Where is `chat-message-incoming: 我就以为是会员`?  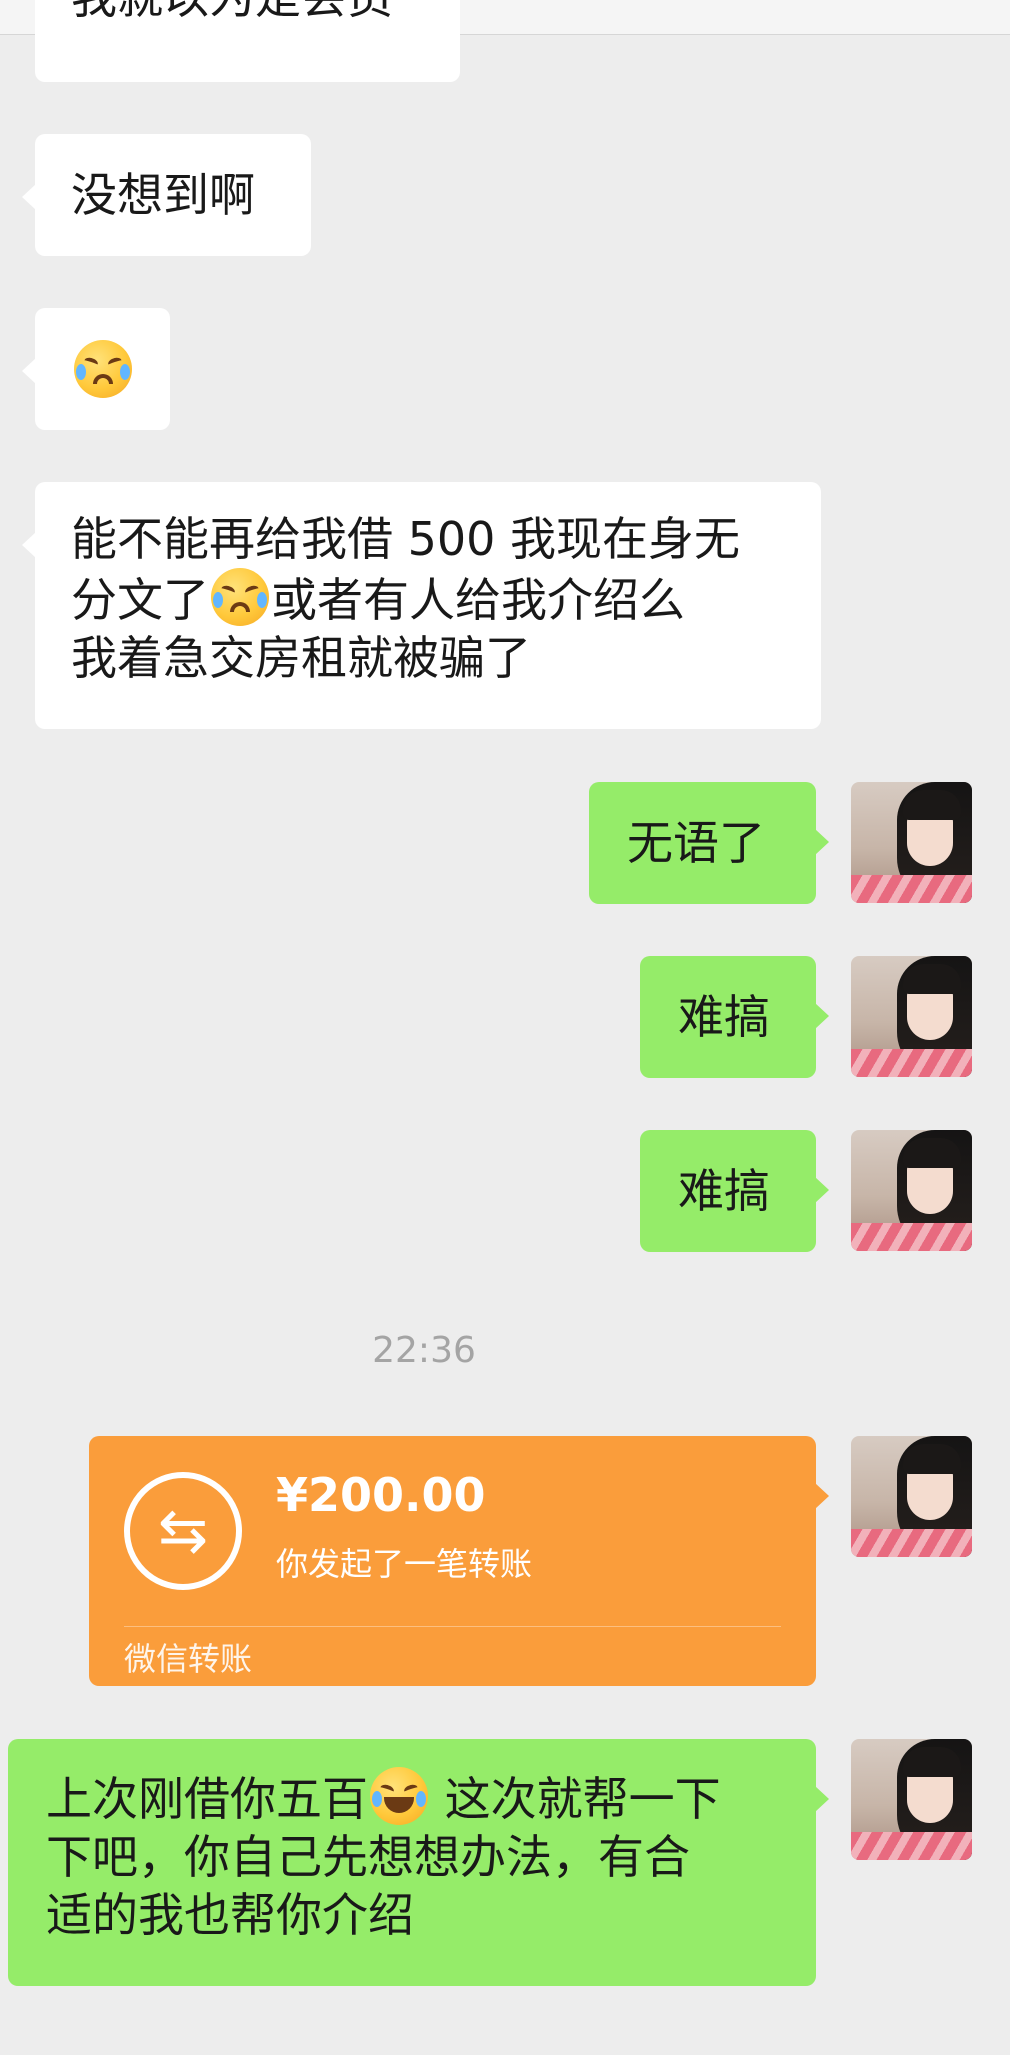
chat-message-incoming: 我就以为是会员 is located at coordinates (247, 41).